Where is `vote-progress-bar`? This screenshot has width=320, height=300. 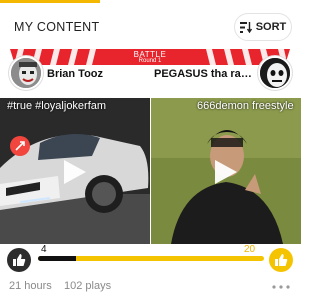
vote-progress-bar is located at coordinates (151, 258).